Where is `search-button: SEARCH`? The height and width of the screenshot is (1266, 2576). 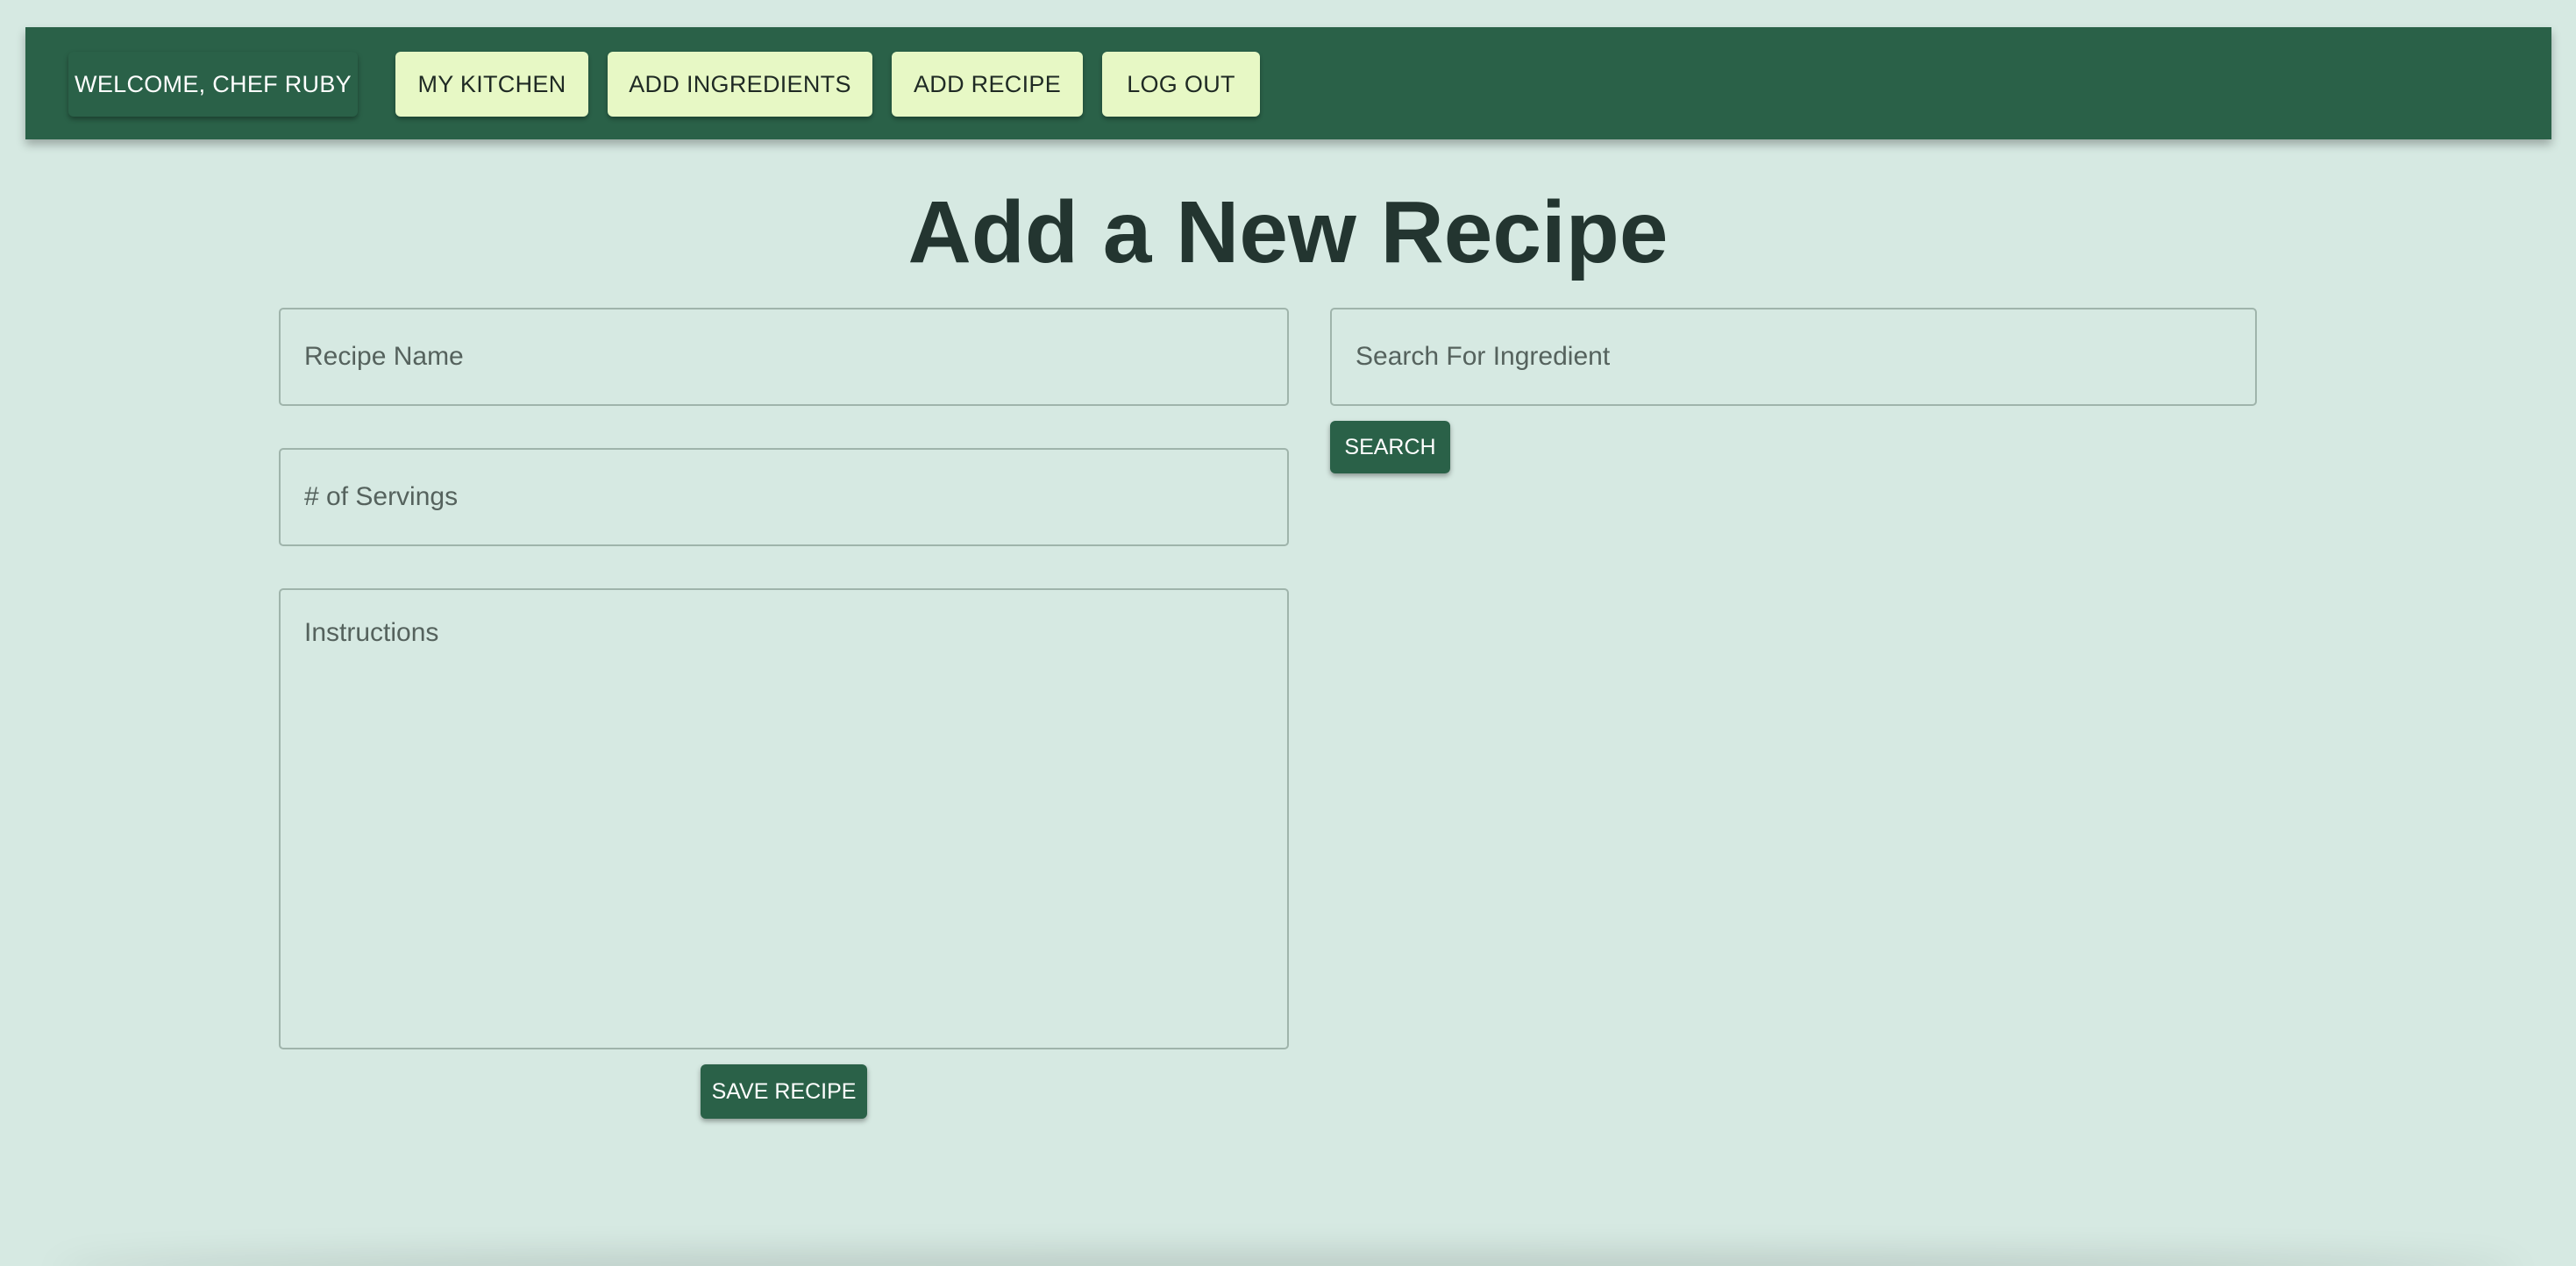 search-button: SEARCH is located at coordinates (1390, 447).